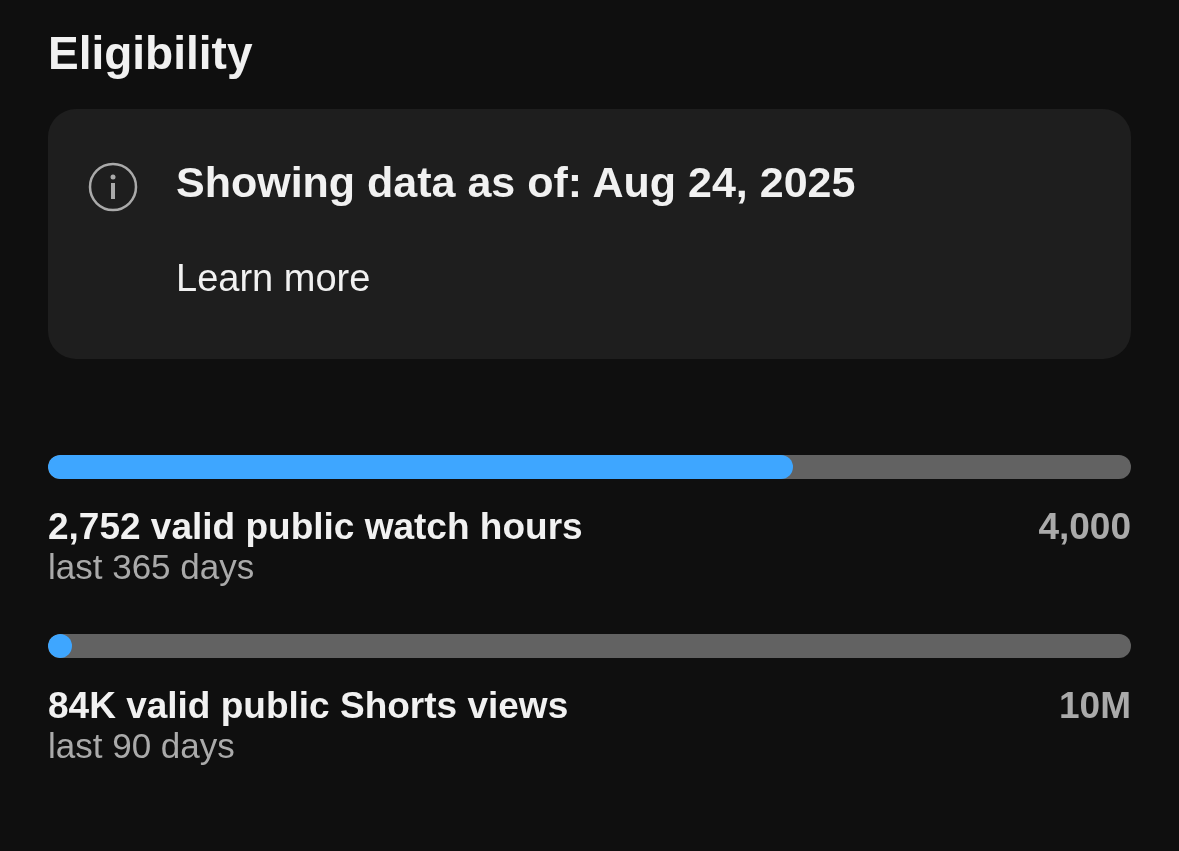 The width and height of the screenshot is (1179, 851). What do you see at coordinates (516, 182) in the screenshot?
I see `notice-text: Showing data as of: Aug 24, 2025` at bounding box center [516, 182].